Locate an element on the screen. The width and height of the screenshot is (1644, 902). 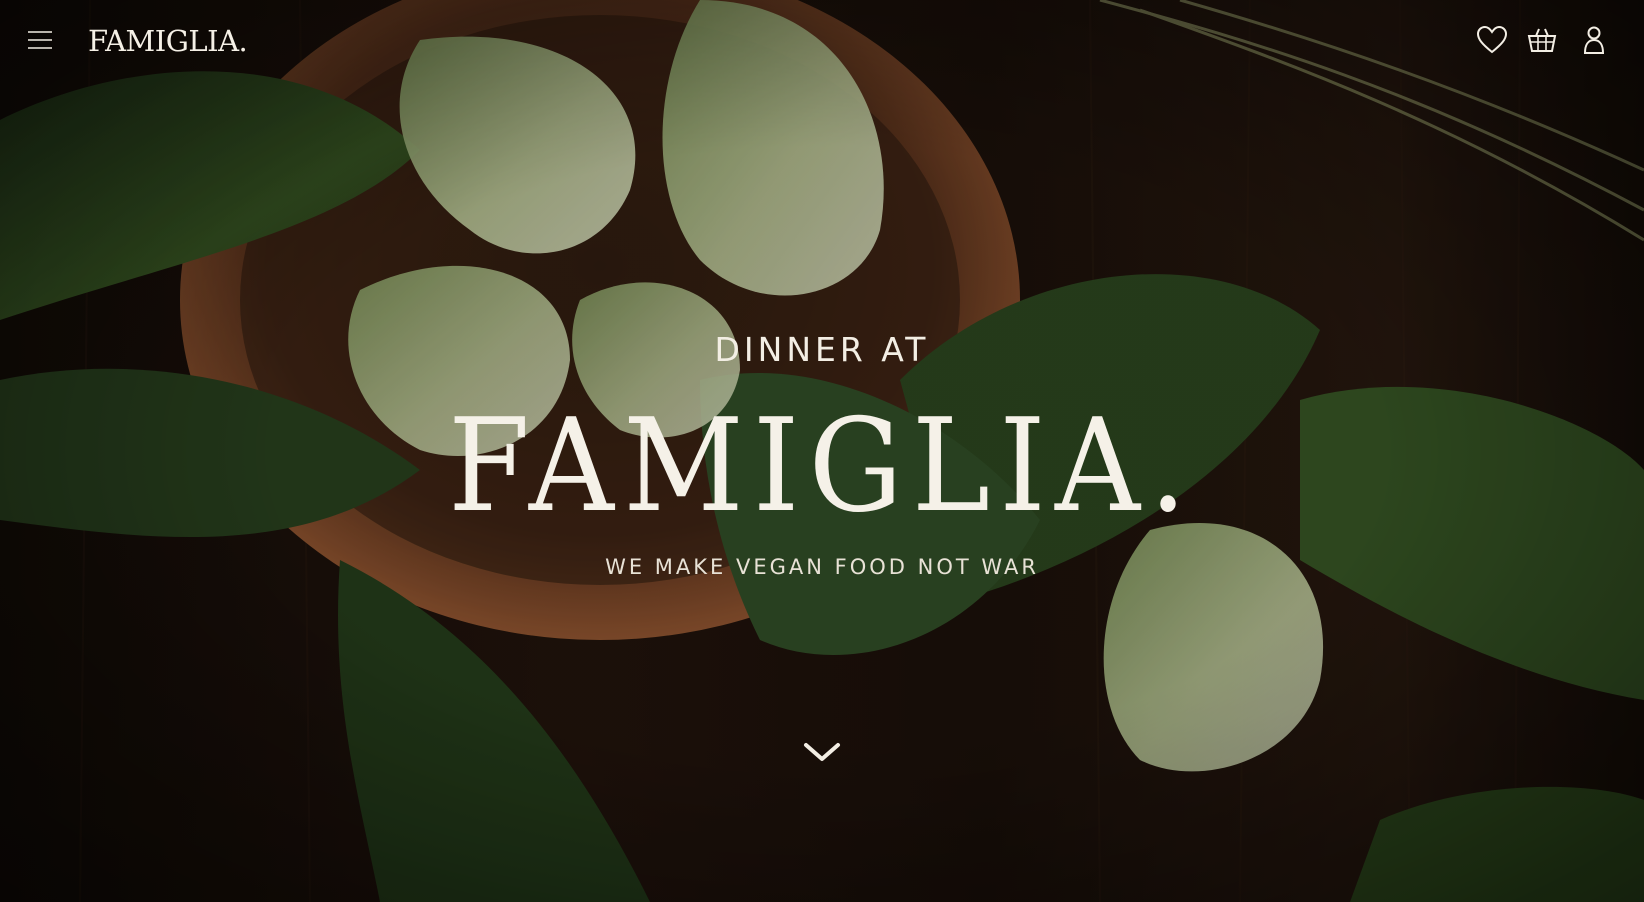
chevron-down-icon is located at coordinates (822, 752).